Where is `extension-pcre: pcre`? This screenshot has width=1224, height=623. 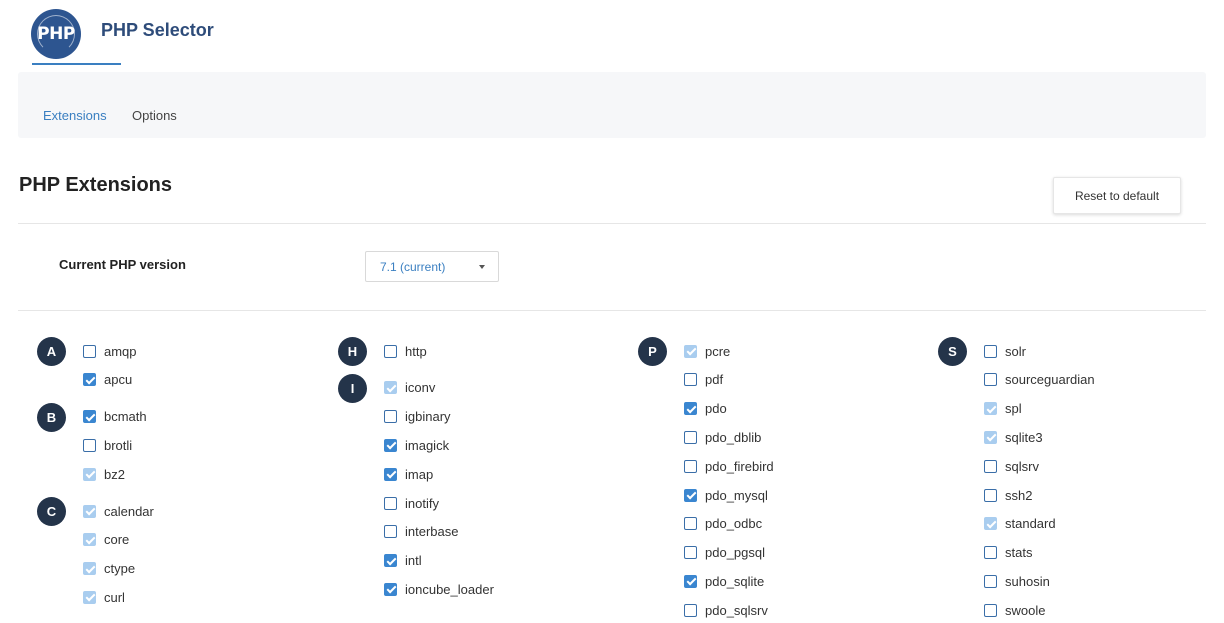 extension-pcre: pcre is located at coordinates (707, 351).